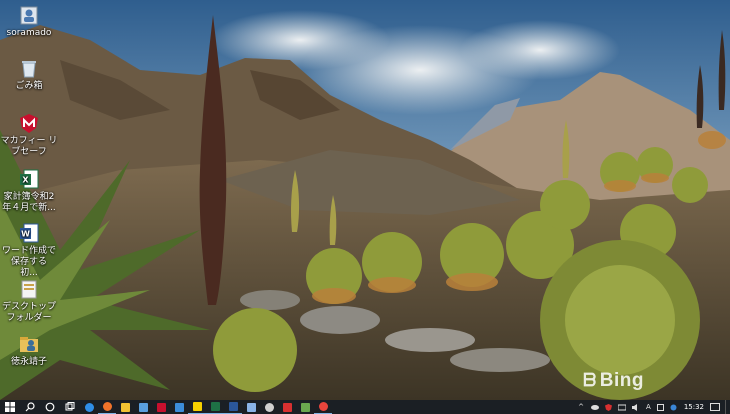  What do you see at coordinates (28, 312) in the screenshot?
I see `desktop-icon-label: デスクトップフォルダー` at bounding box center [28, 312].